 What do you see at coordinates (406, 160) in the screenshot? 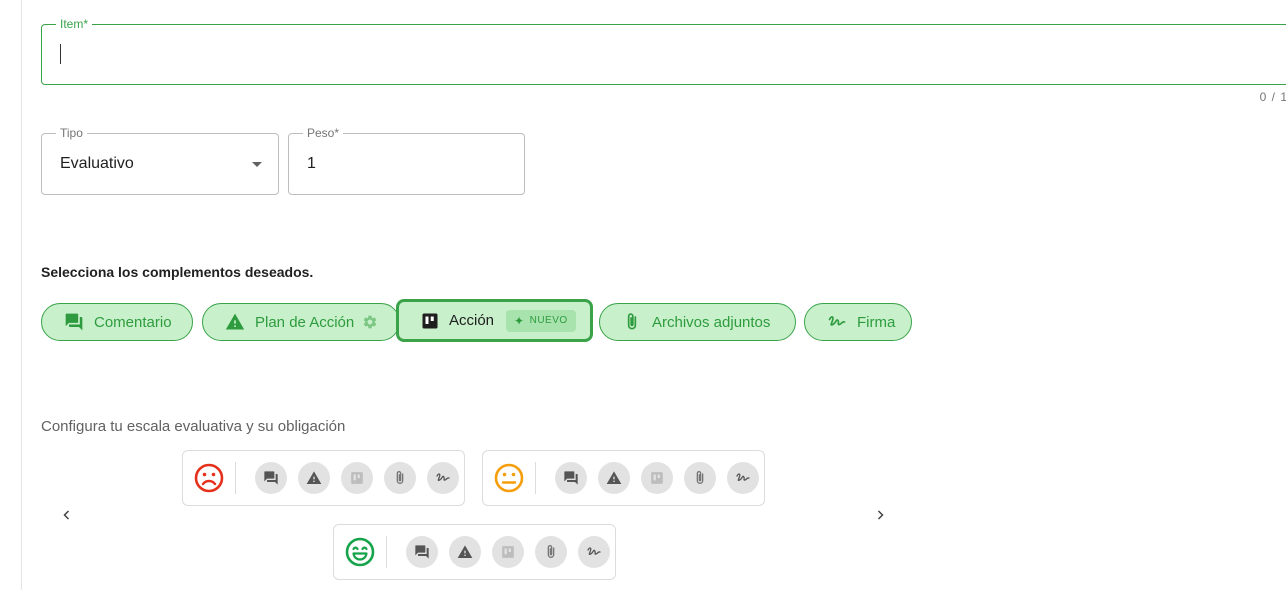
I see `peso-input: Peso* 1` at bounding box center [406, 160].